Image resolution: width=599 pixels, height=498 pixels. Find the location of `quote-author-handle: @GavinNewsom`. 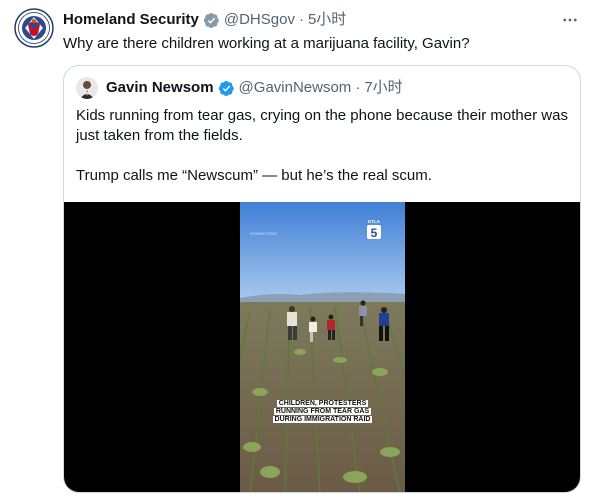

quote-author-handle: @GavinNewsom is located at coordinates (295, 88).